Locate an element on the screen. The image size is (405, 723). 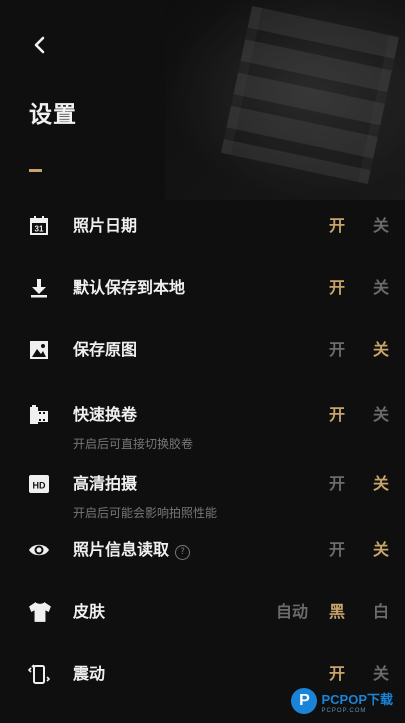
title-underline is located at coordinates (35, 170).